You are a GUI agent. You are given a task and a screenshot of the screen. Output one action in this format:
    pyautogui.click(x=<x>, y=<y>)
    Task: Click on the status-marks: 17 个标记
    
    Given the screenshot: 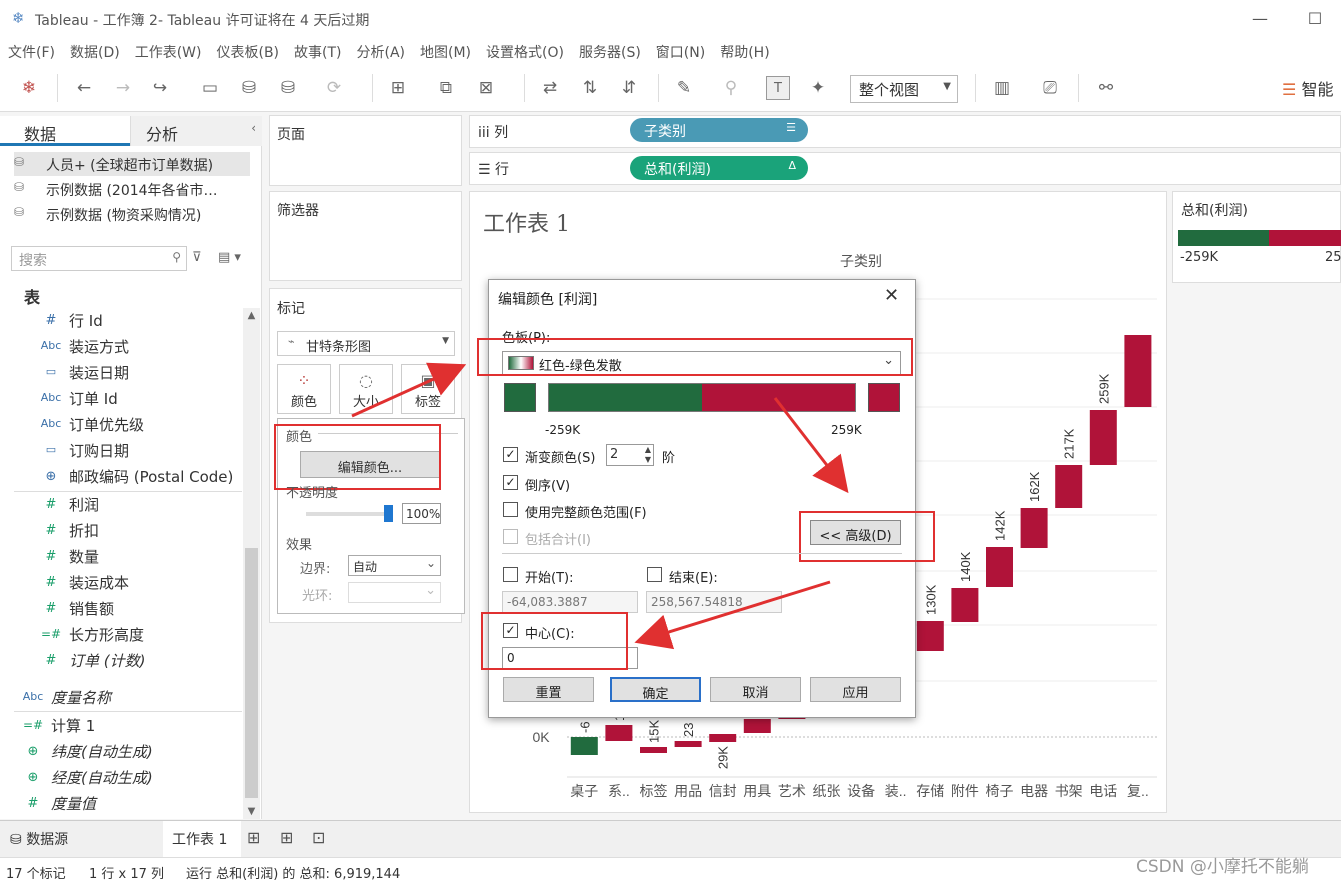 What is the action you would take?
    pyautogui.click(x=36, y=874)
    